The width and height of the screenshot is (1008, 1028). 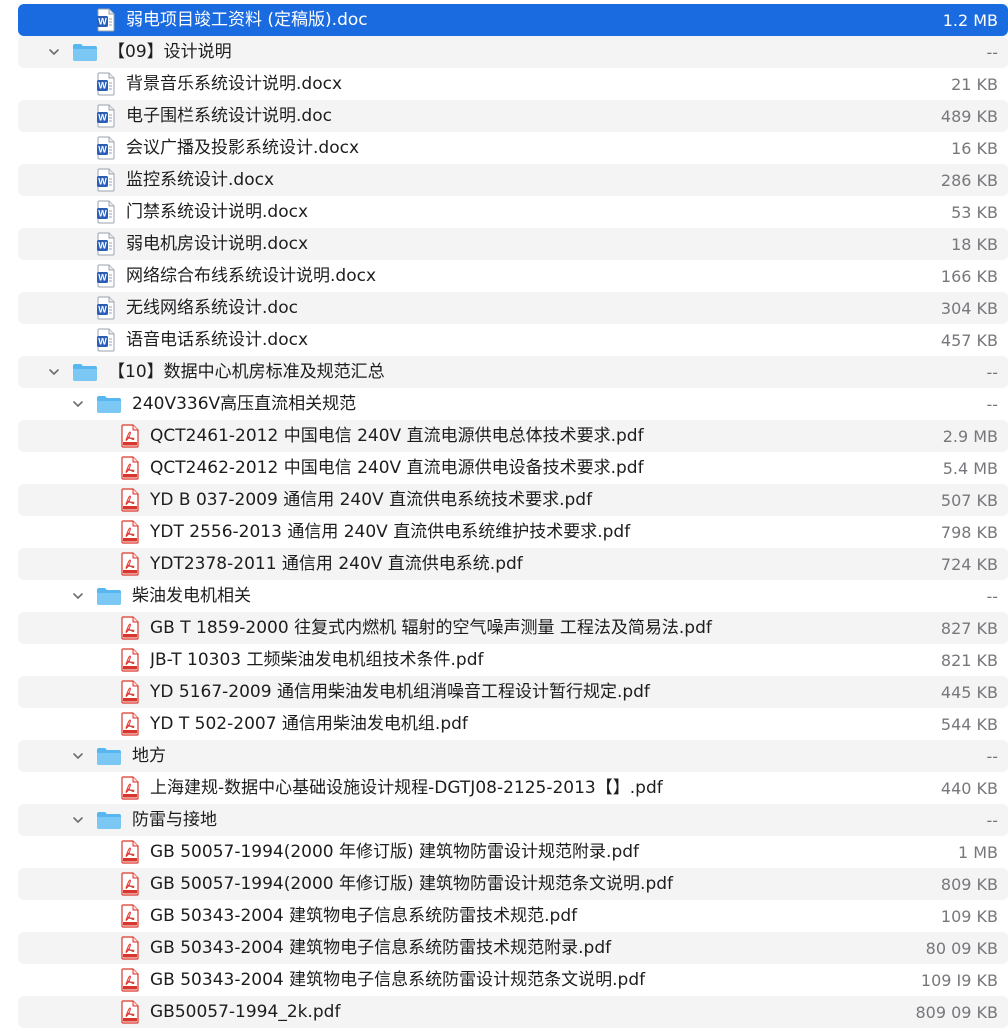 What do you see at coordinates (504, 660) in the screenshot?
I see `file-row: JB-T 10303 工频柴油发电机组技术条件.pdf 821 KB` at bounding box center [504, 660].